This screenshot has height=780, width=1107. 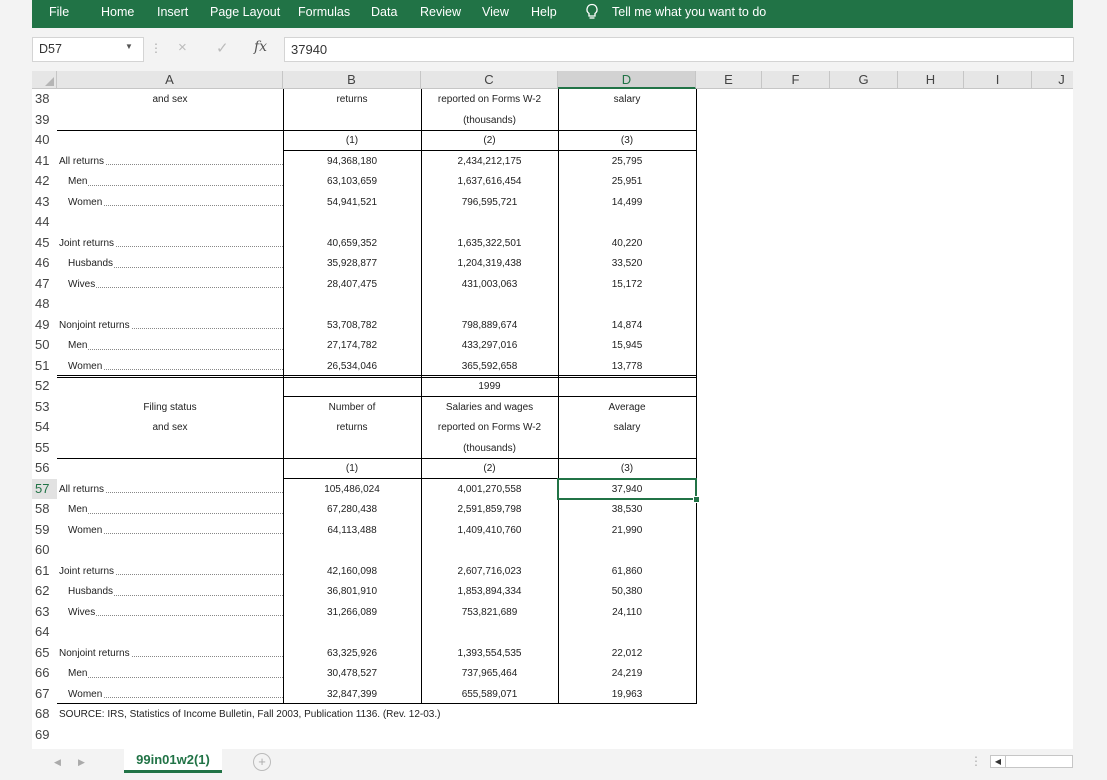 I want to click on cell-b43: 54,941,521, so click(x=352, y=202).